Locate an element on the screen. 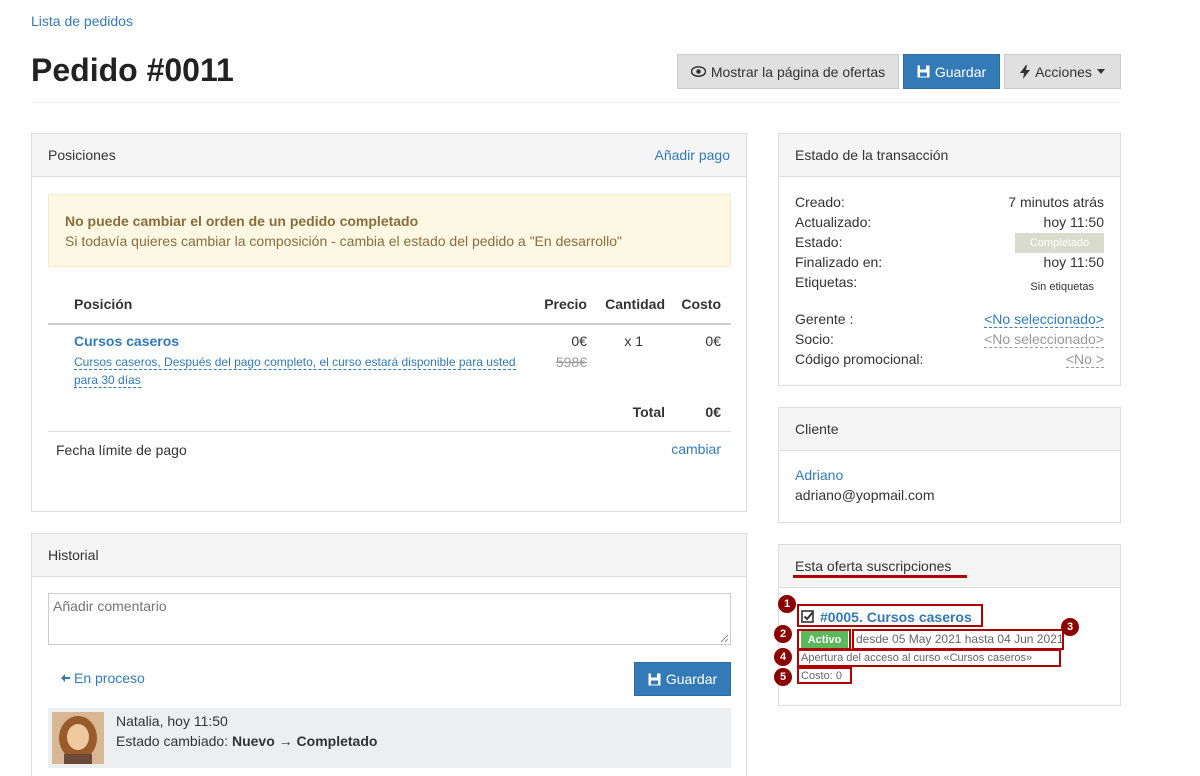  total-label: Total is located at coordinates (648, 412).